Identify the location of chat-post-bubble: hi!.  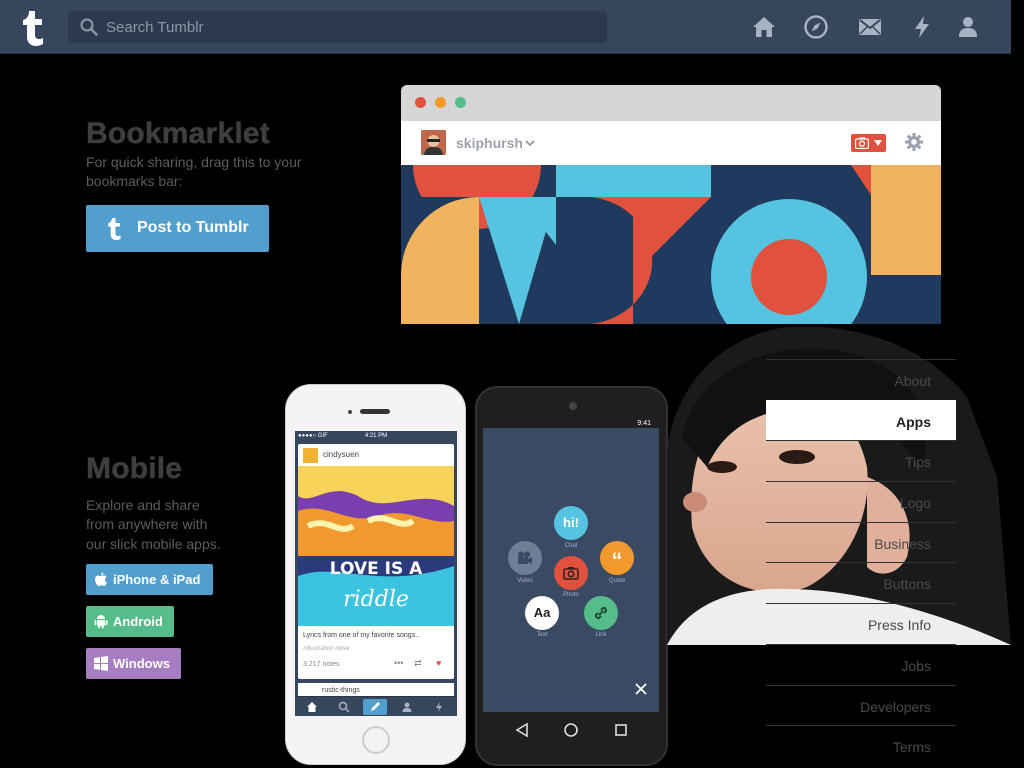
(571, 523).